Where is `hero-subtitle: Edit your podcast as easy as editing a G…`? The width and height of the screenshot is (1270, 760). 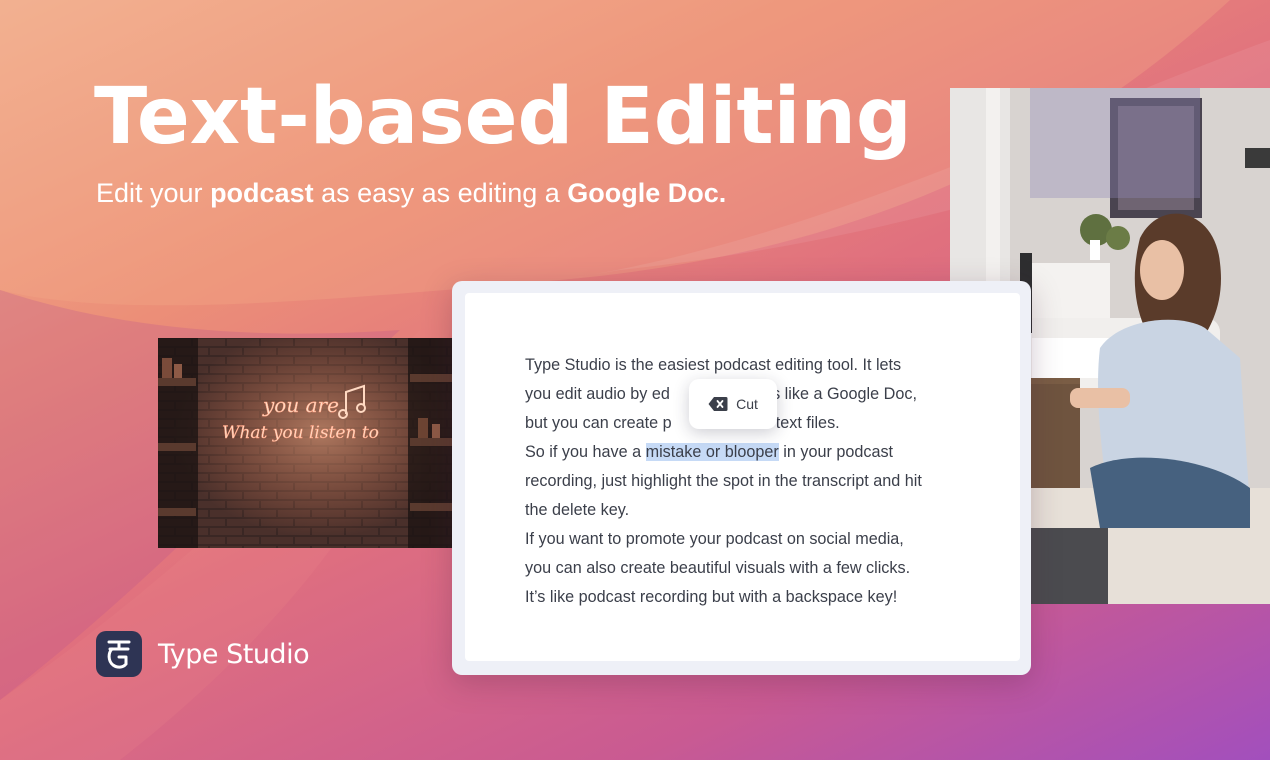 hero-subtitle: Edit your podcast as easy as editing a G… is located at coordinates (411, 193).